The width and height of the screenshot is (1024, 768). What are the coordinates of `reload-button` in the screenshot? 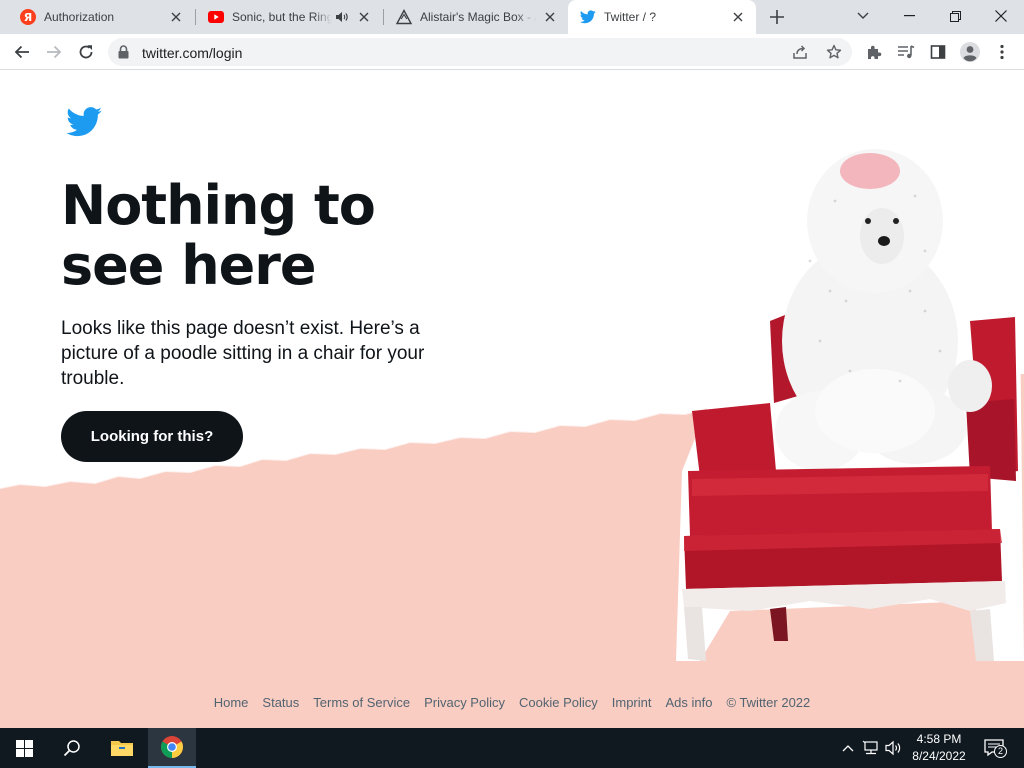 It's located at (86, 52).